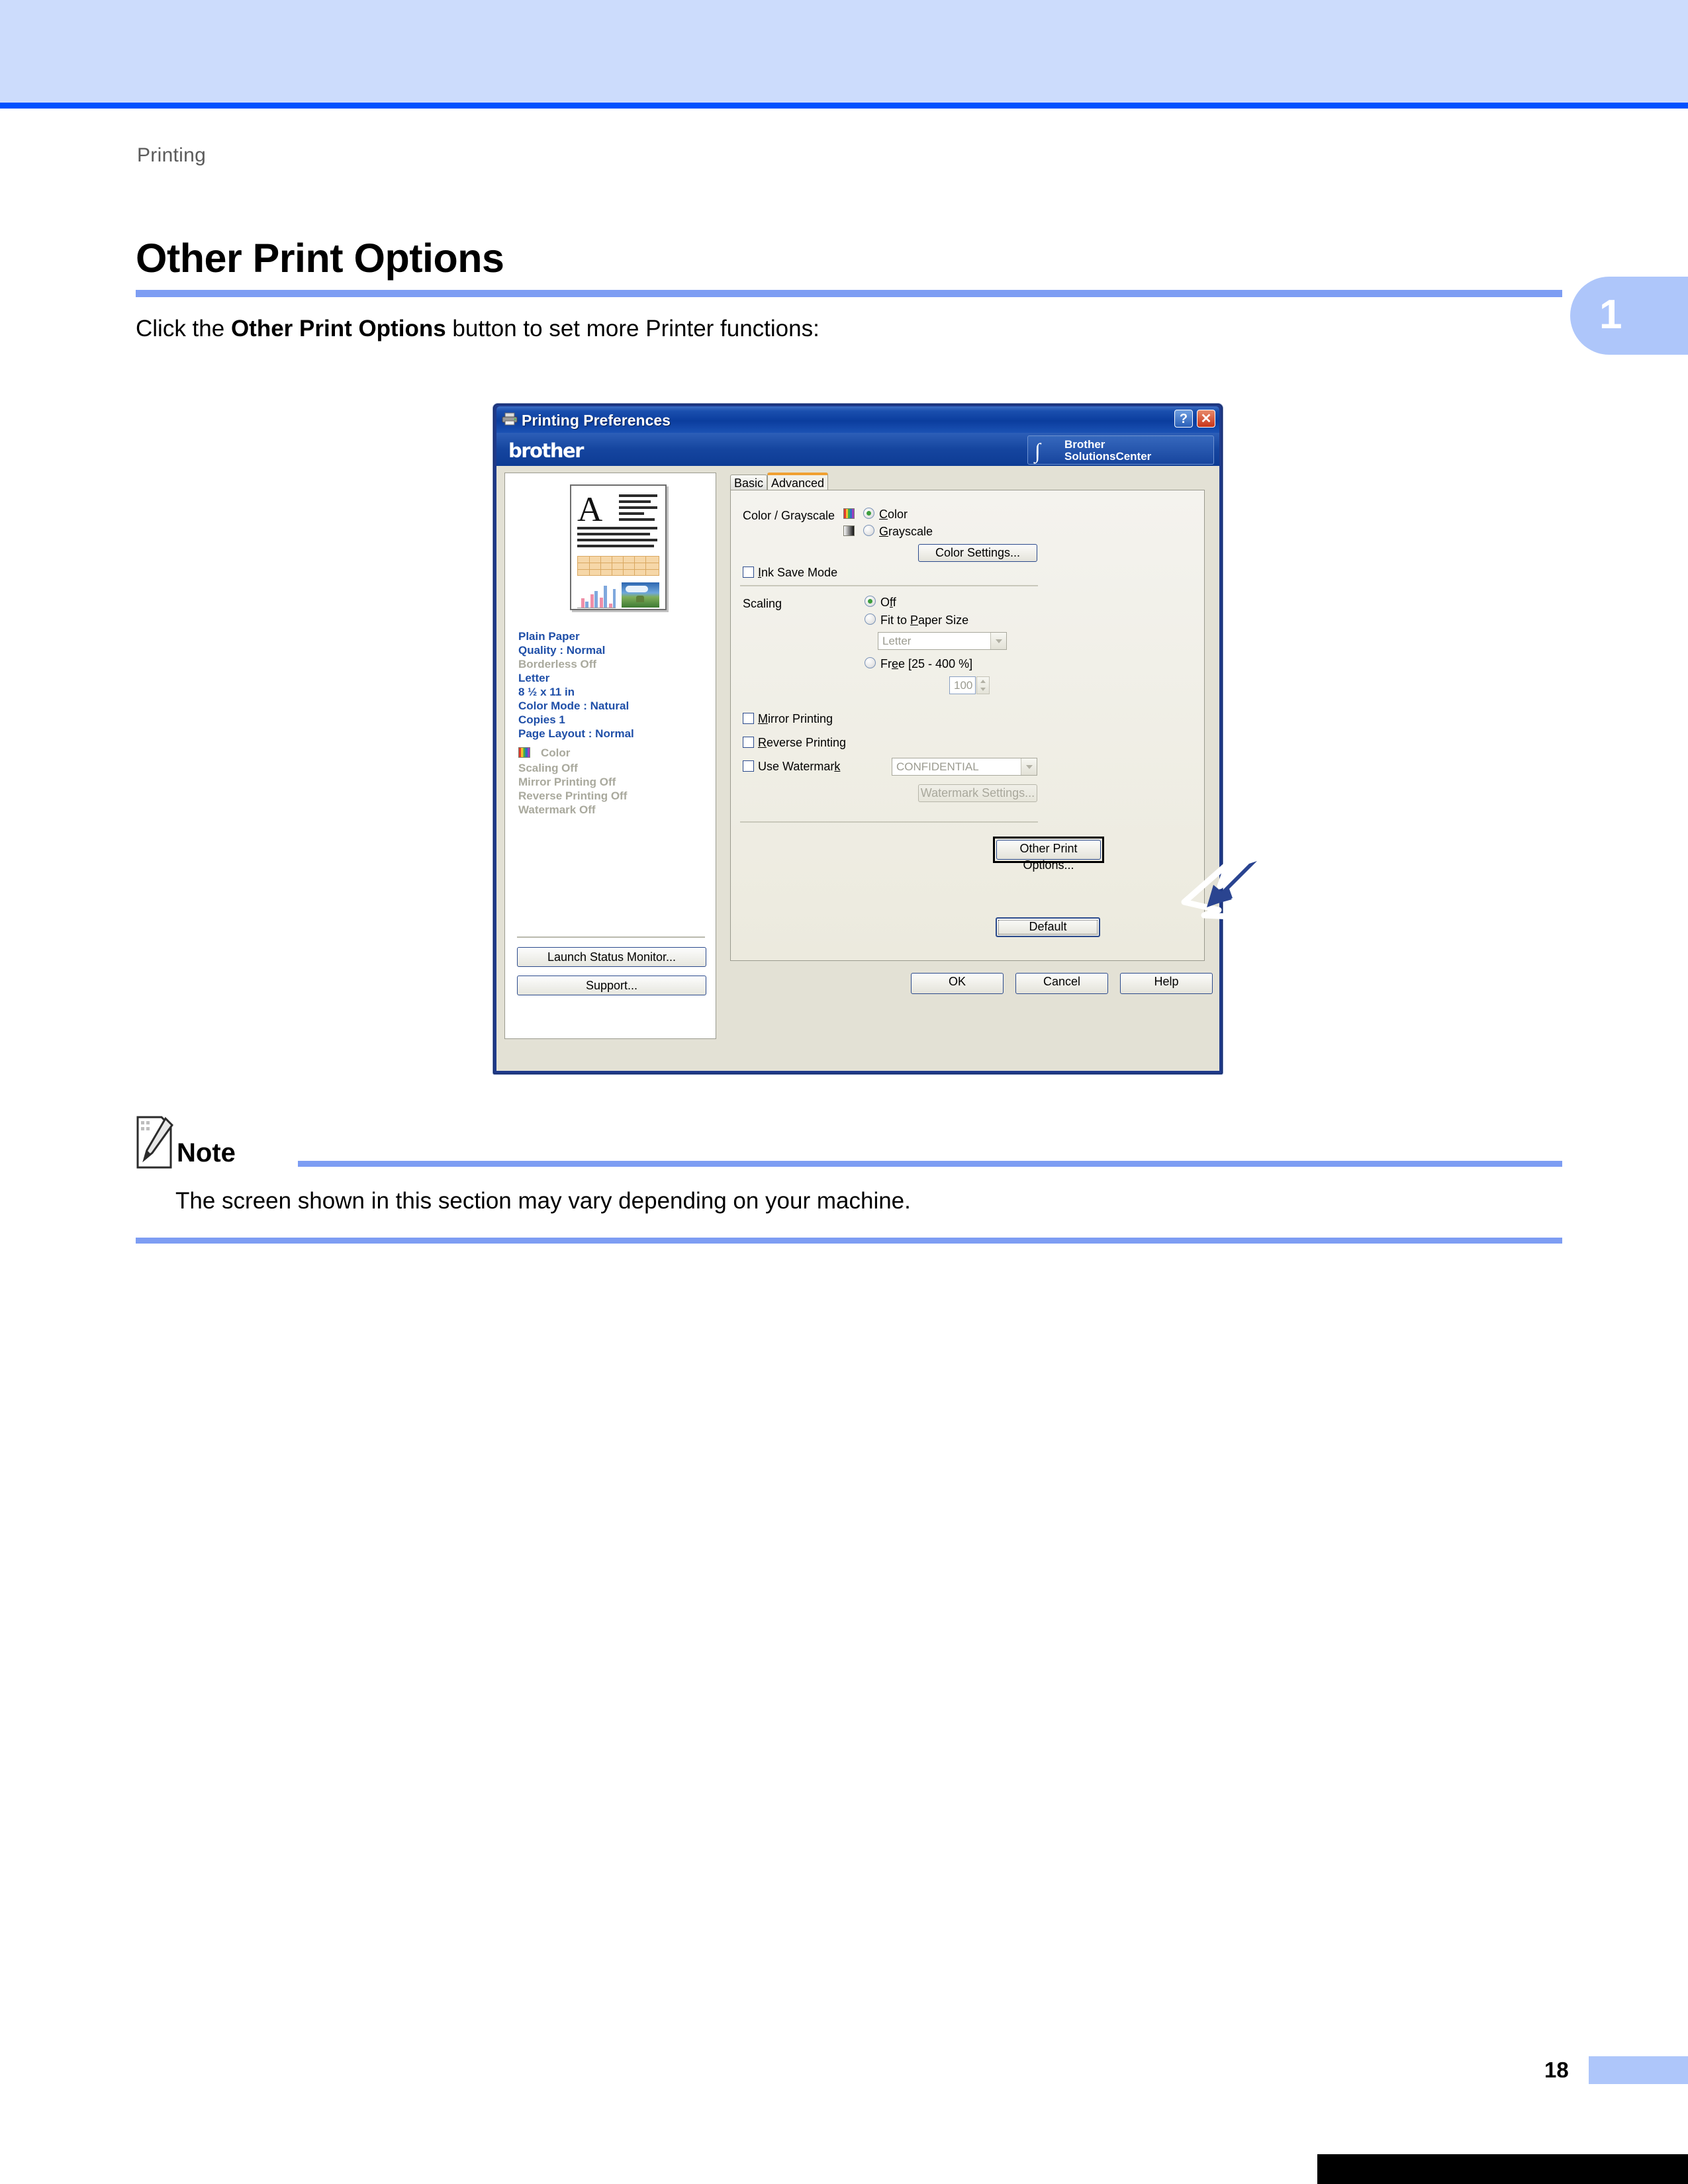 The image size is (1688, 2184). Describe the element at coordinates (510, 419) in the screenshot. I see `printer-icon` at that location.